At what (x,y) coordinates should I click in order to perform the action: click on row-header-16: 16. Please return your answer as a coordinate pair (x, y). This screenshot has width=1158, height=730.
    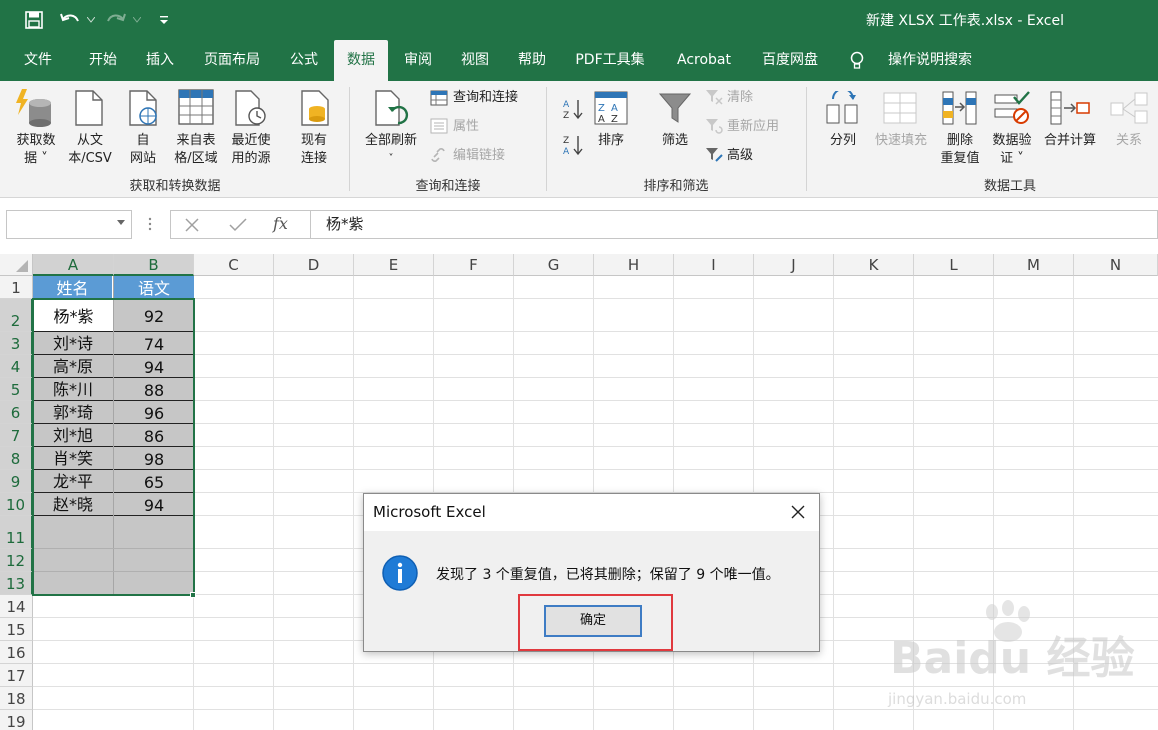
    Looking at the image, I should click on (16, 652).